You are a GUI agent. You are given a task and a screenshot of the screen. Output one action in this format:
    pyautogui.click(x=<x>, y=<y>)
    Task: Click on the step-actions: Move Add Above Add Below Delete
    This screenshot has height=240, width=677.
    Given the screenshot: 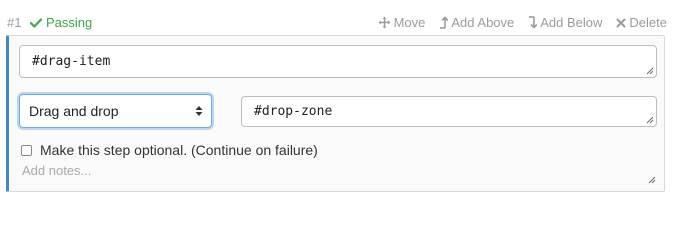 What is the action you would take?
    pyautogui.click(x=522, y=22)
    